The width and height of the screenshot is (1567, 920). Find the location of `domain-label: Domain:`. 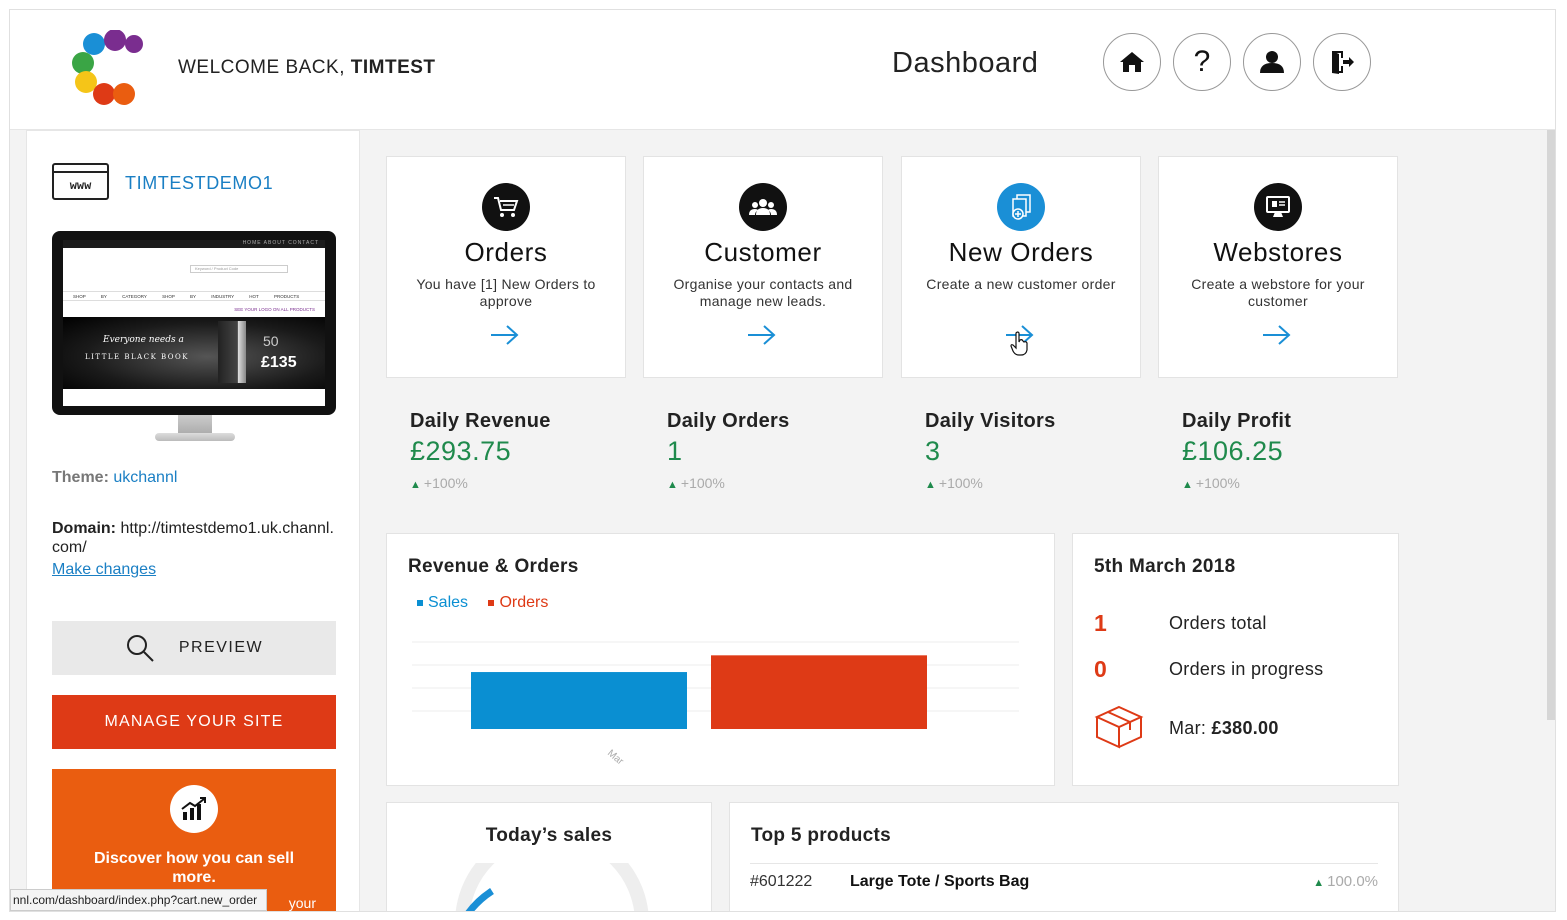

domain-label: Domain: is located at coordinates (84, 528).